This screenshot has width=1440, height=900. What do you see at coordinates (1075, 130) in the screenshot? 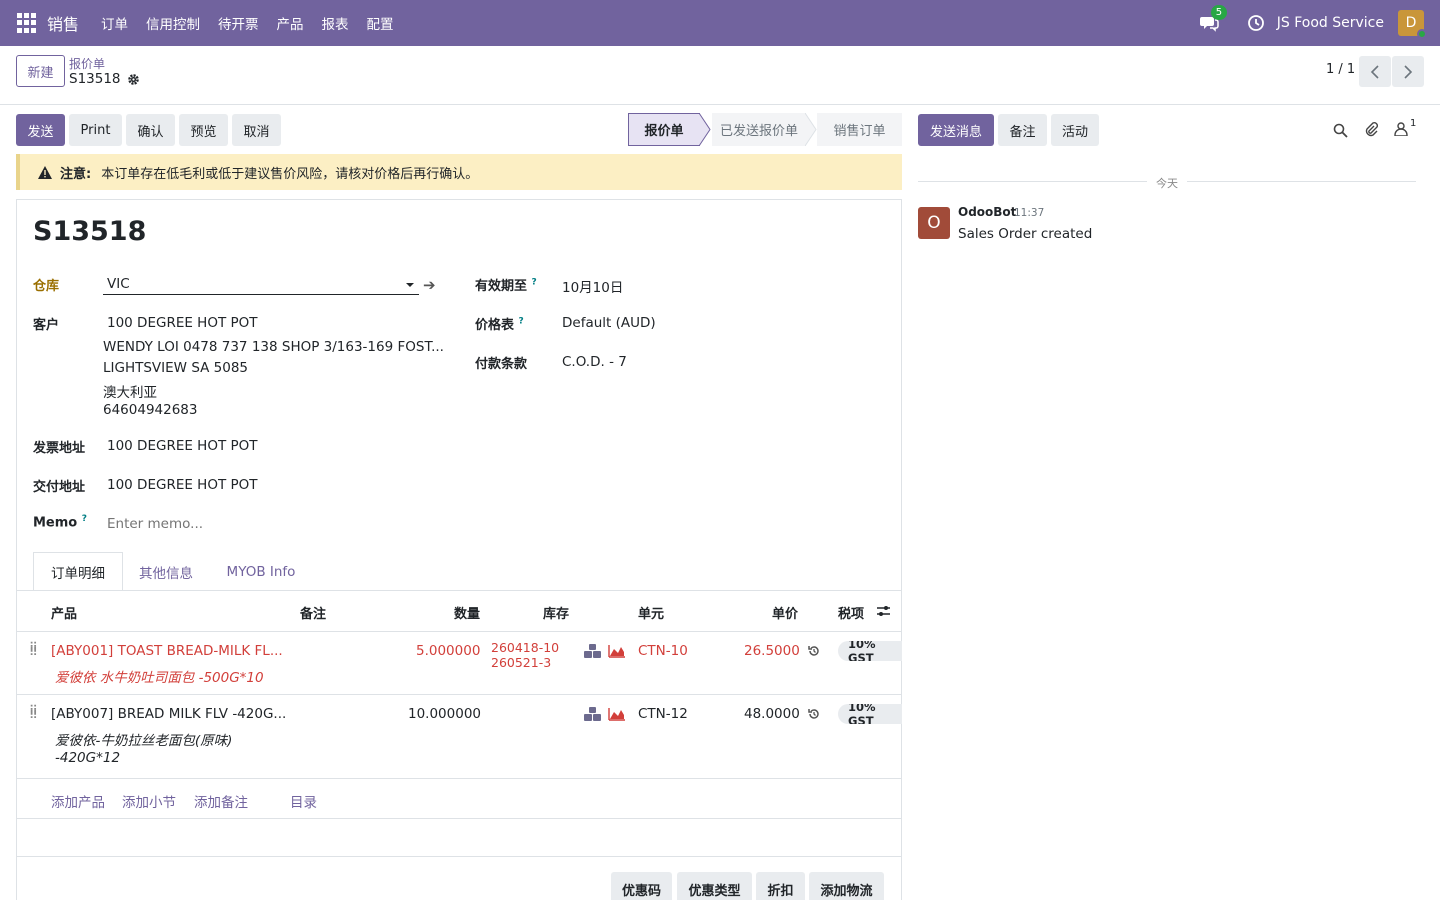
I see `activity-button: 活动` at bounding box center [1075, 130].